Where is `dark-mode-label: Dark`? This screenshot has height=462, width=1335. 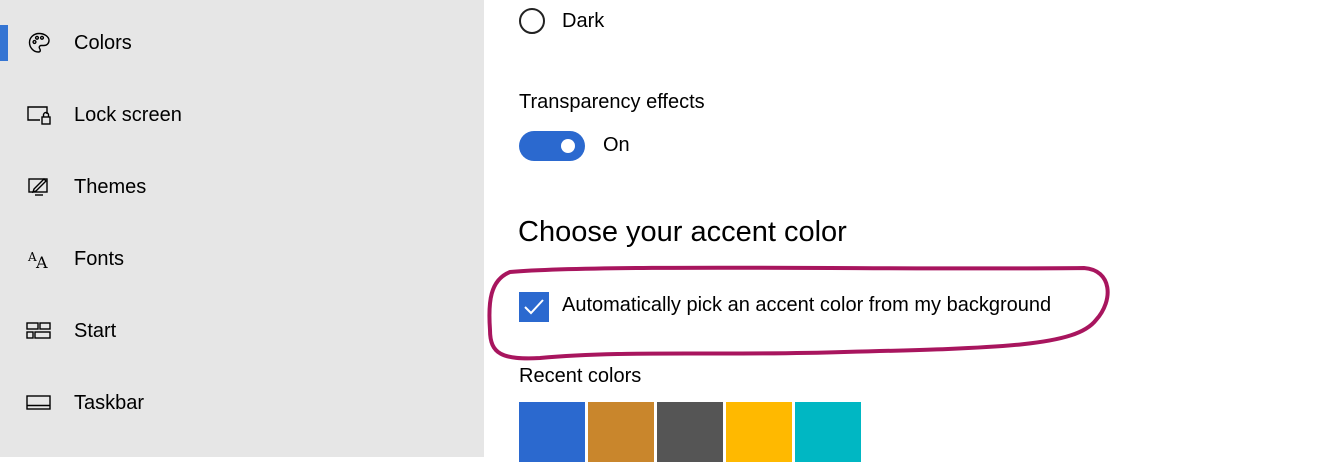 dark-mode-label: Dark is located at coordinates (583, 21).